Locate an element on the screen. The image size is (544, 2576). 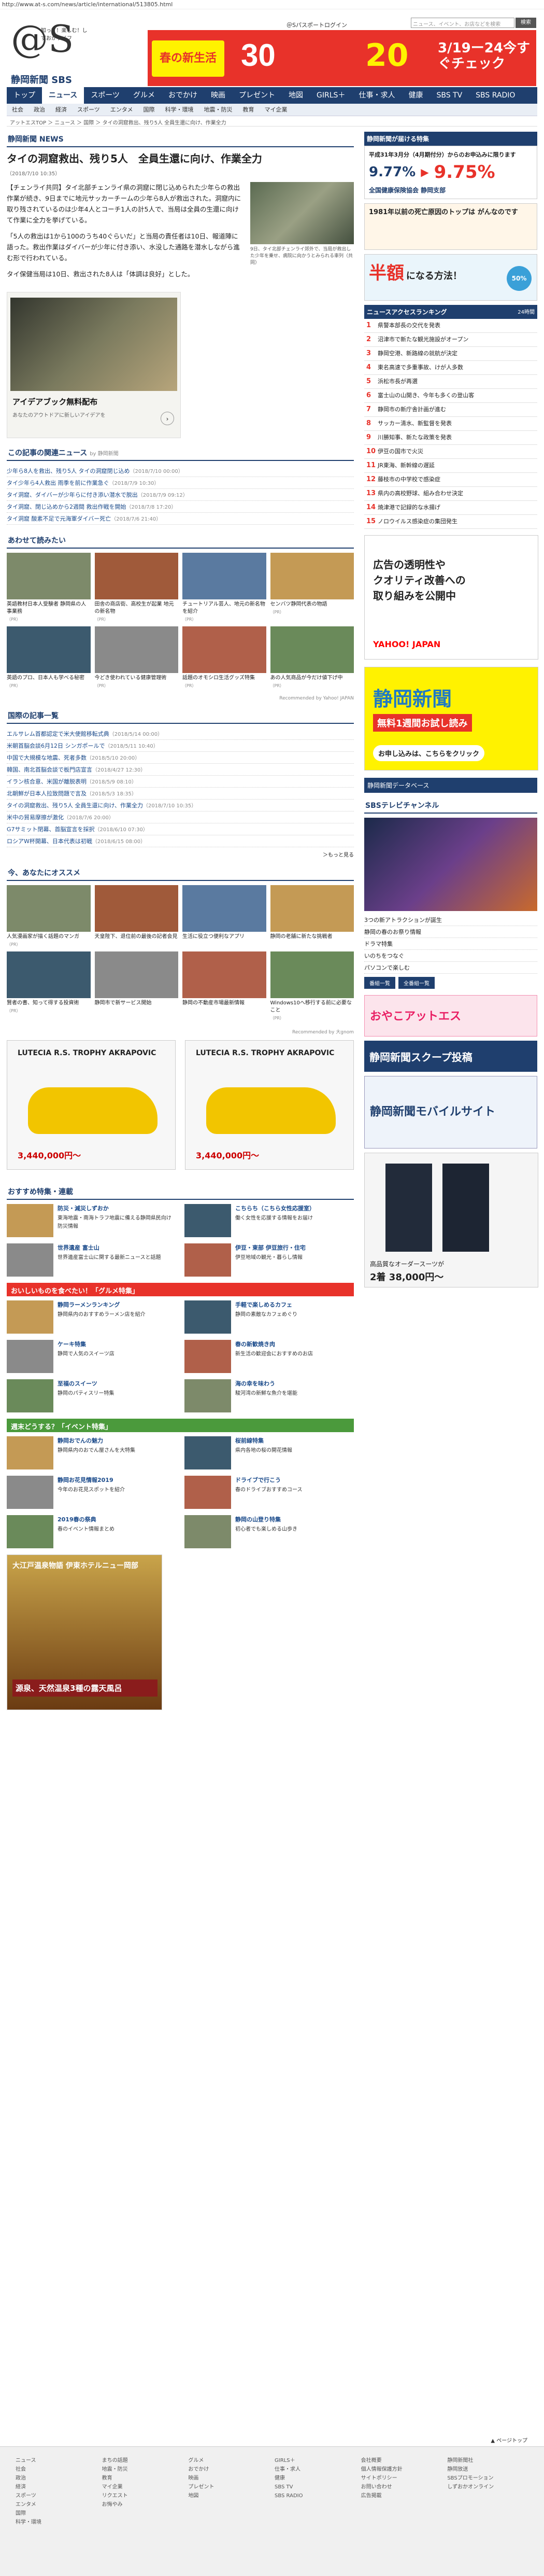
feature-title: 世界遺産 富士山 is located at coordinates (109, 1247).